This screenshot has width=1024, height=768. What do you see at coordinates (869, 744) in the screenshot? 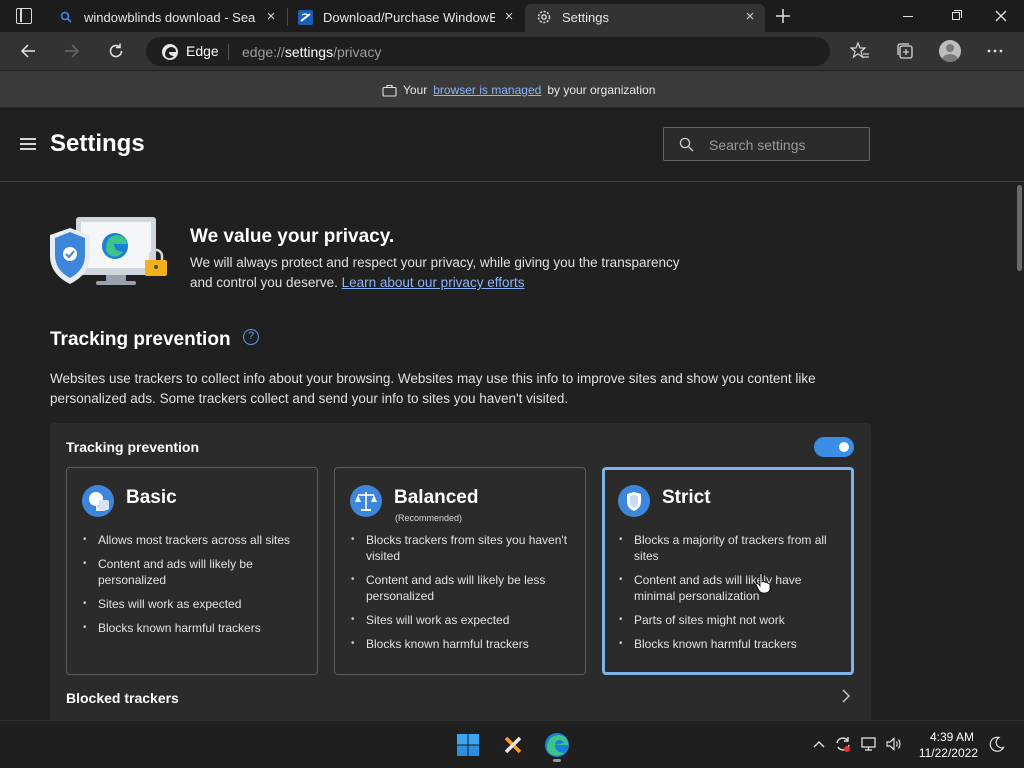
I see `network-icon` at bounding box center [869, 744].